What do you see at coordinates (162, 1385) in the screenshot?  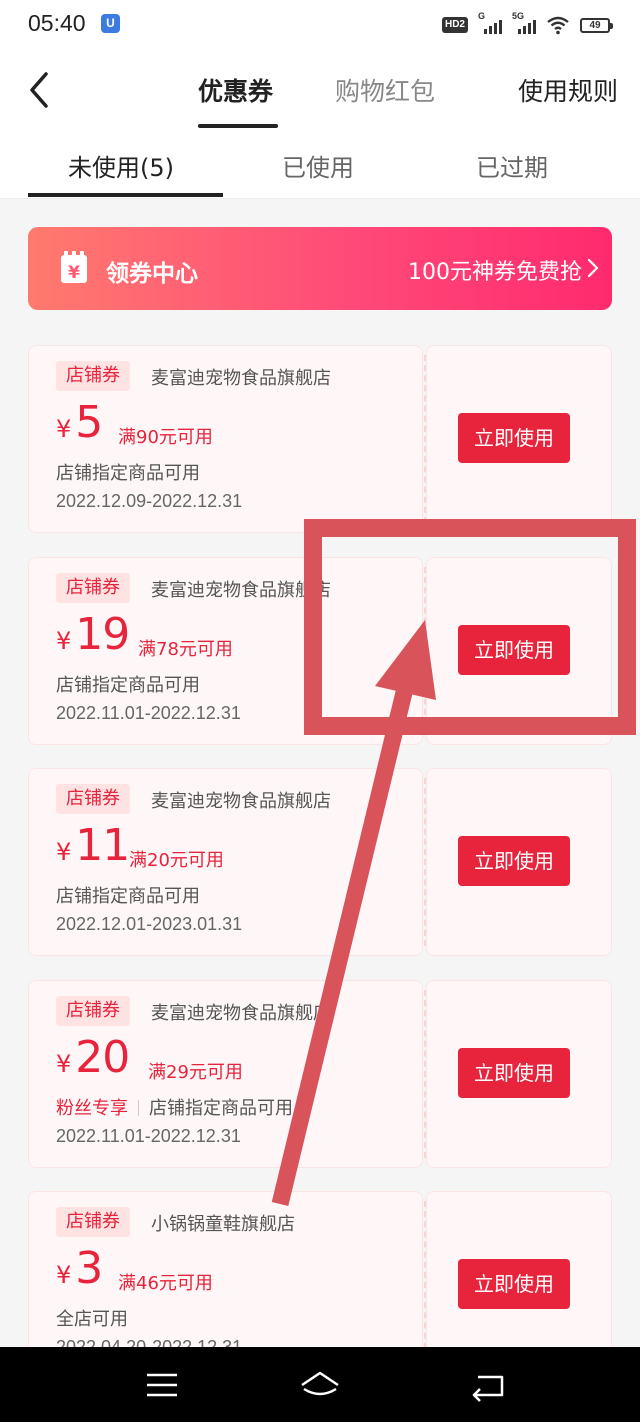 I see `menu-icon` at bounding box center [162, 1385].